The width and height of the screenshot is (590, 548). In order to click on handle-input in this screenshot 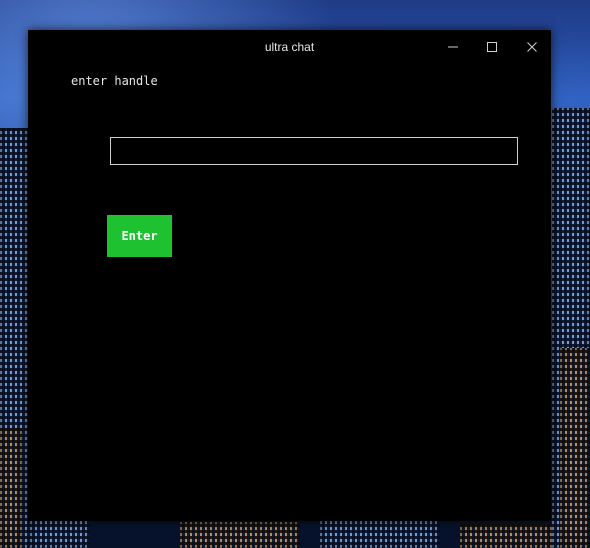, I will do `click(314, 151)`.